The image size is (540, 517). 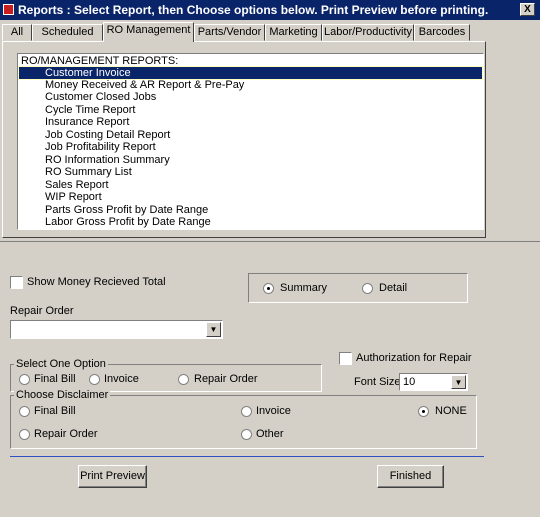 I want to click on finished-button: Finished, so click(x=410, y=476).